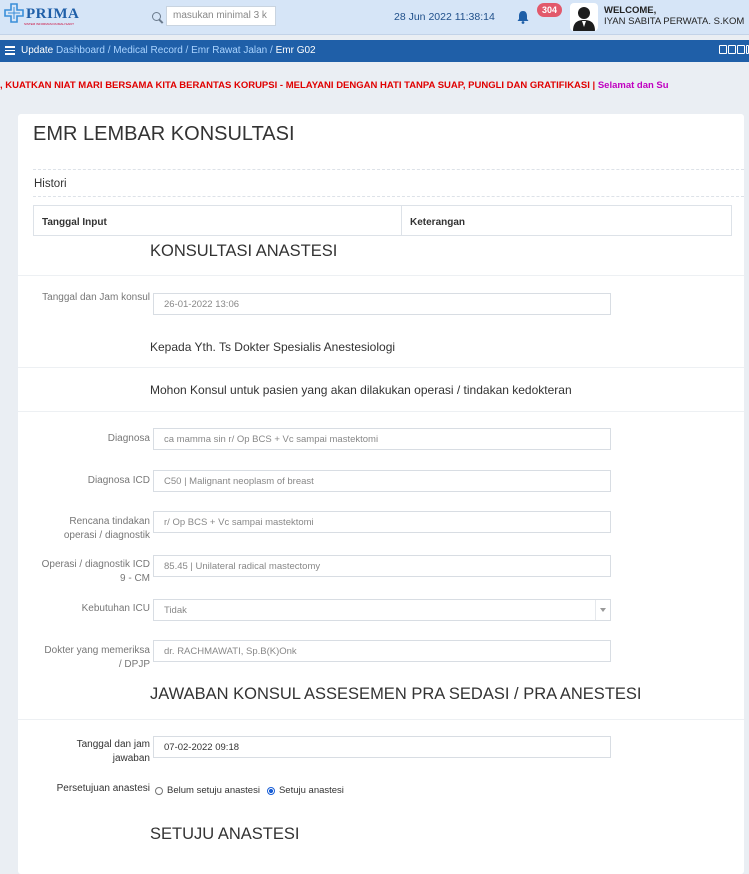 This screenshot has height=874, width=749. Describe the element at coordinates (382, 610) in the screenshot. I see `kebutuhan-icu-select: Tidak` at that location.